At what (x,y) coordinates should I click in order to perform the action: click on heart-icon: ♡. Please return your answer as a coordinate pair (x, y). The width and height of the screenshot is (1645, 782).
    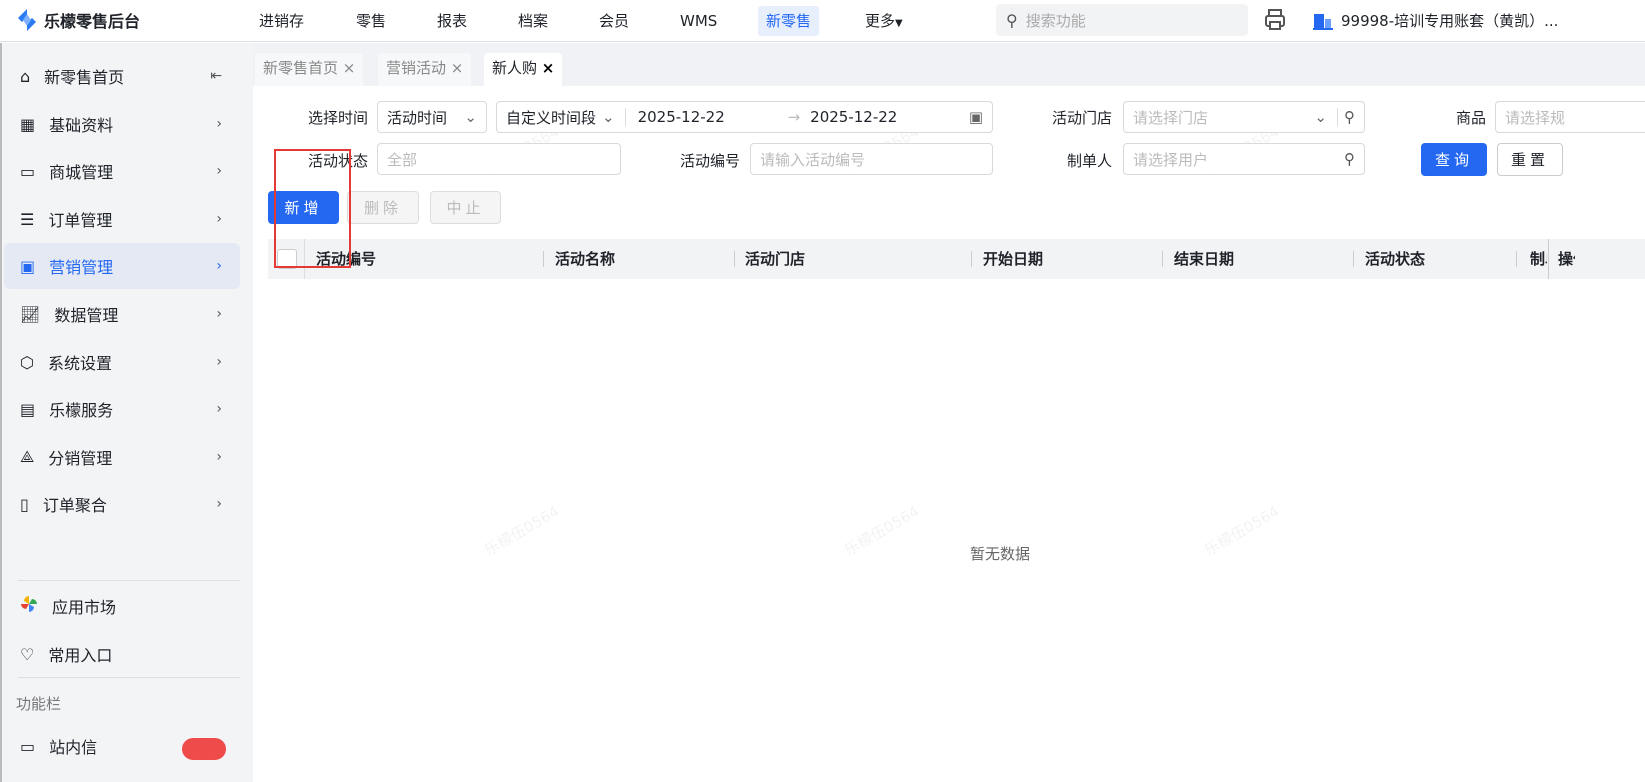
    Looking at the image, I should click on (27, 654).